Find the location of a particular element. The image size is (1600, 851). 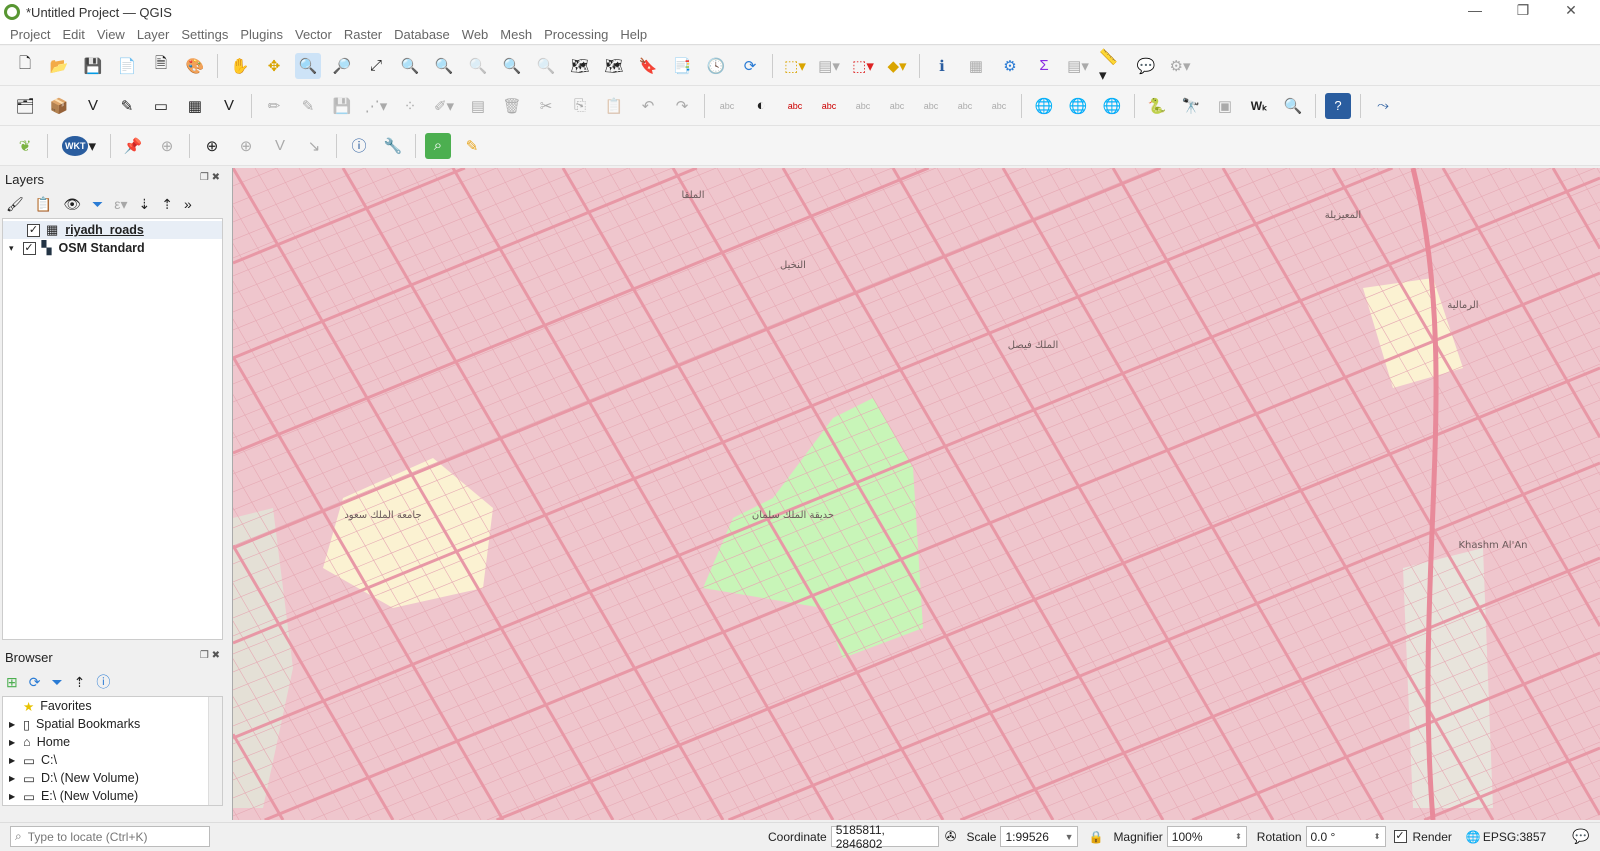

pin-icon: 📌 is located at coordinates (133, 146).